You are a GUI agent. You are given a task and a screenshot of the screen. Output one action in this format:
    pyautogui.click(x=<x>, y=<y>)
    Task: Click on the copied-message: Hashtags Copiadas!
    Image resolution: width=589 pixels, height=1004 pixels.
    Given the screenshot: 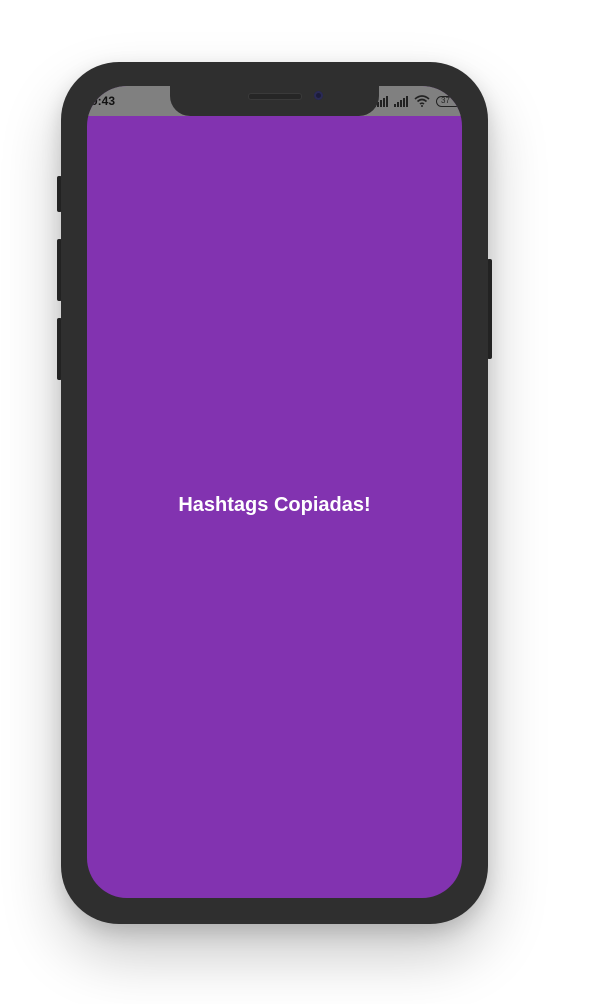 What is the action you would take?
    pyautogui.click(x=274, y=505)
    